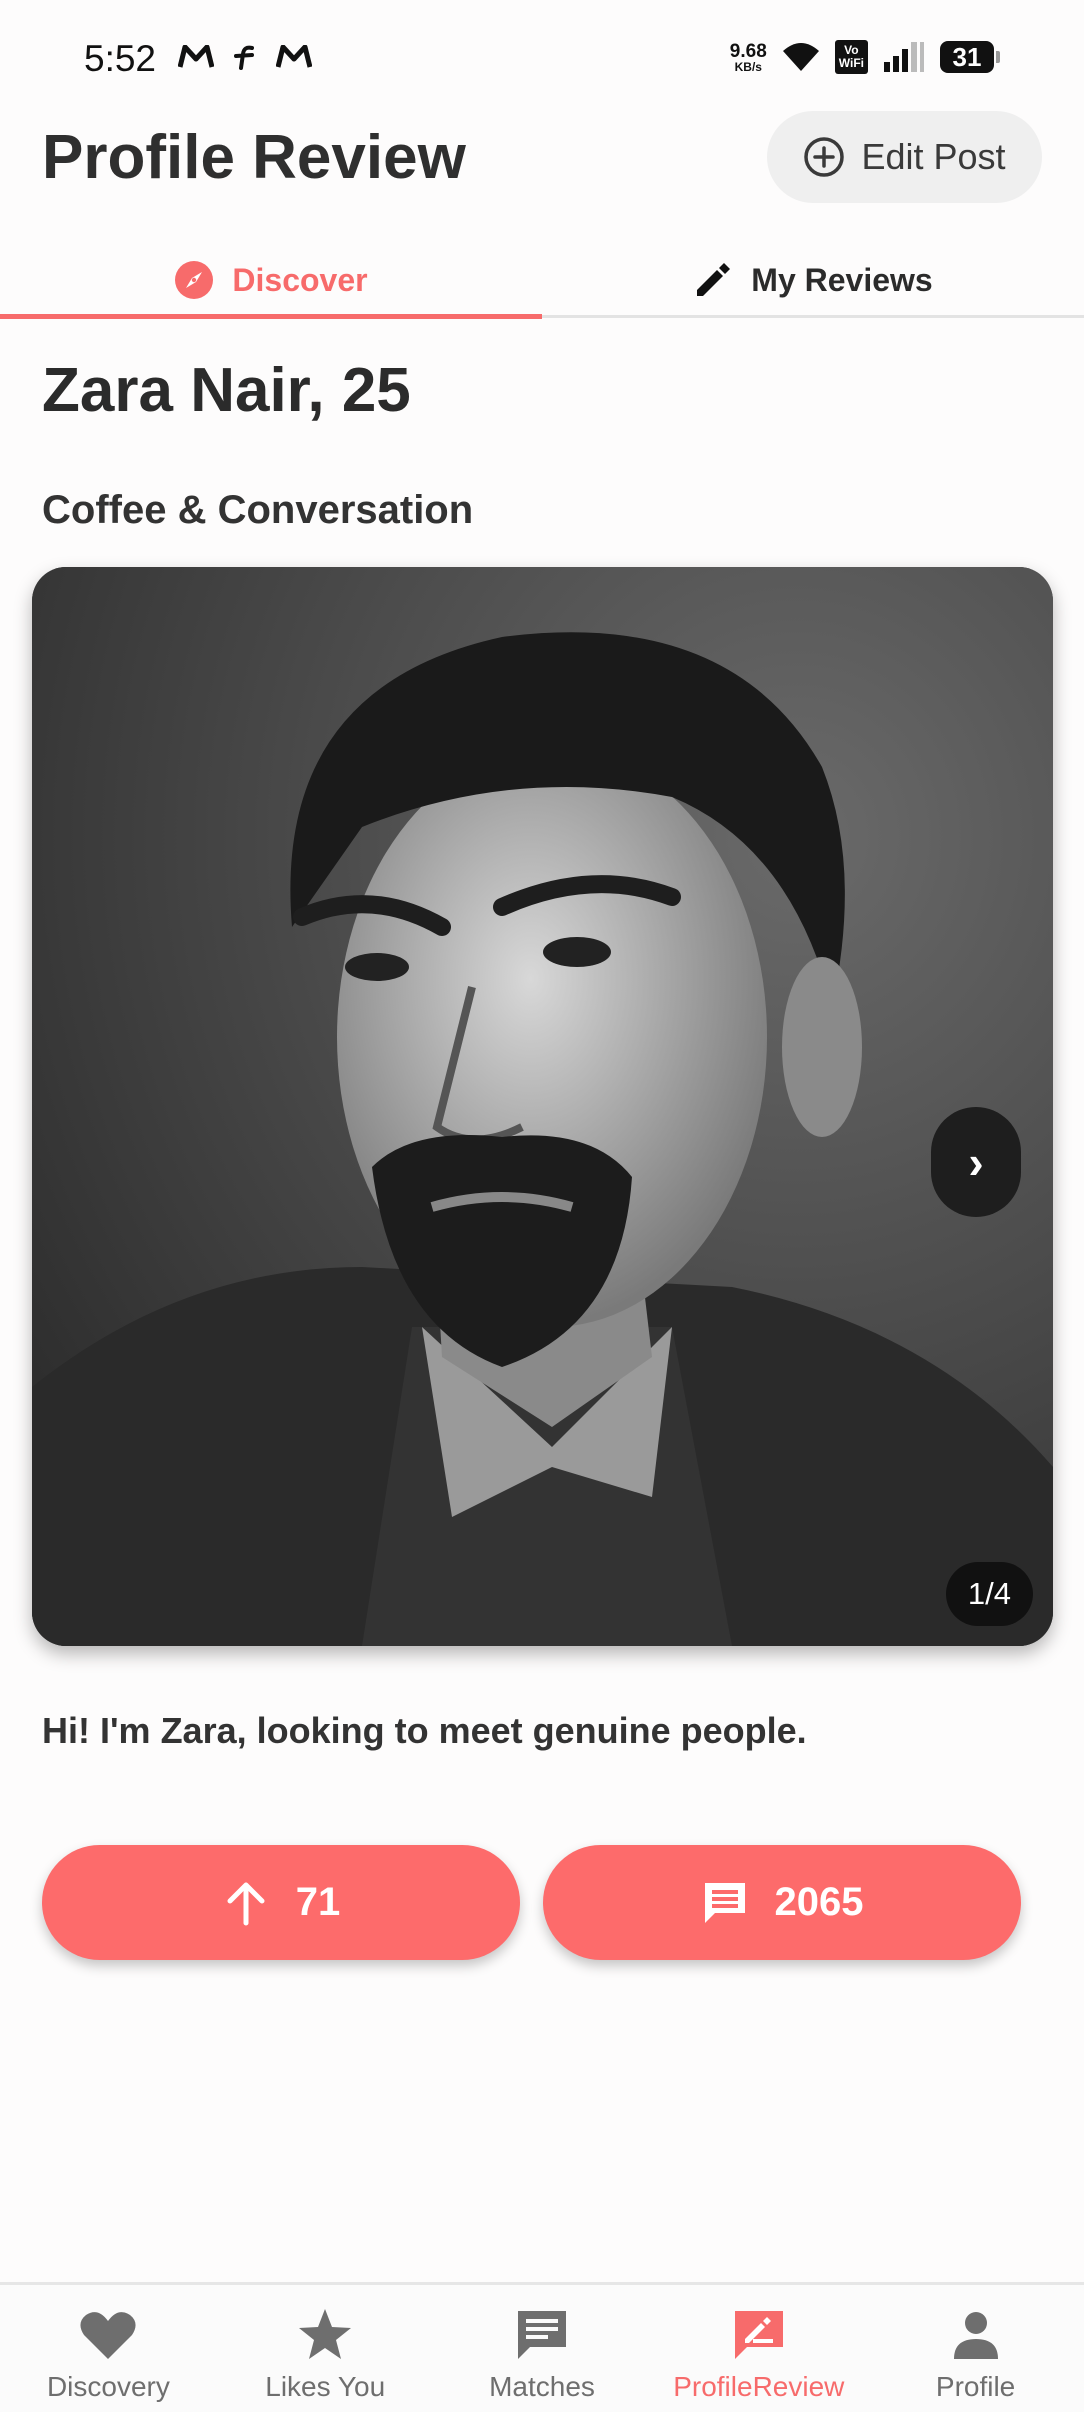  I want to click on edit-post-button: Edit Post, so click(904, 157).